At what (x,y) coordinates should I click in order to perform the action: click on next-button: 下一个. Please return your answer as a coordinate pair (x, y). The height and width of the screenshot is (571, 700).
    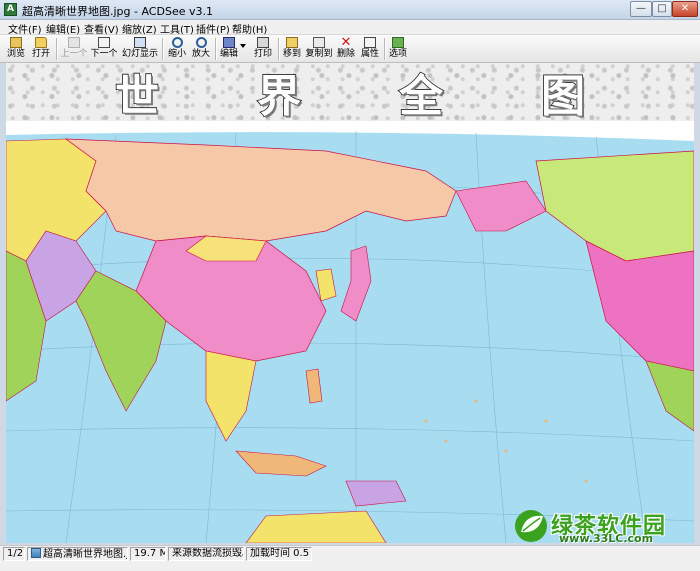
    Looking at the image, I should click on (104, 49).